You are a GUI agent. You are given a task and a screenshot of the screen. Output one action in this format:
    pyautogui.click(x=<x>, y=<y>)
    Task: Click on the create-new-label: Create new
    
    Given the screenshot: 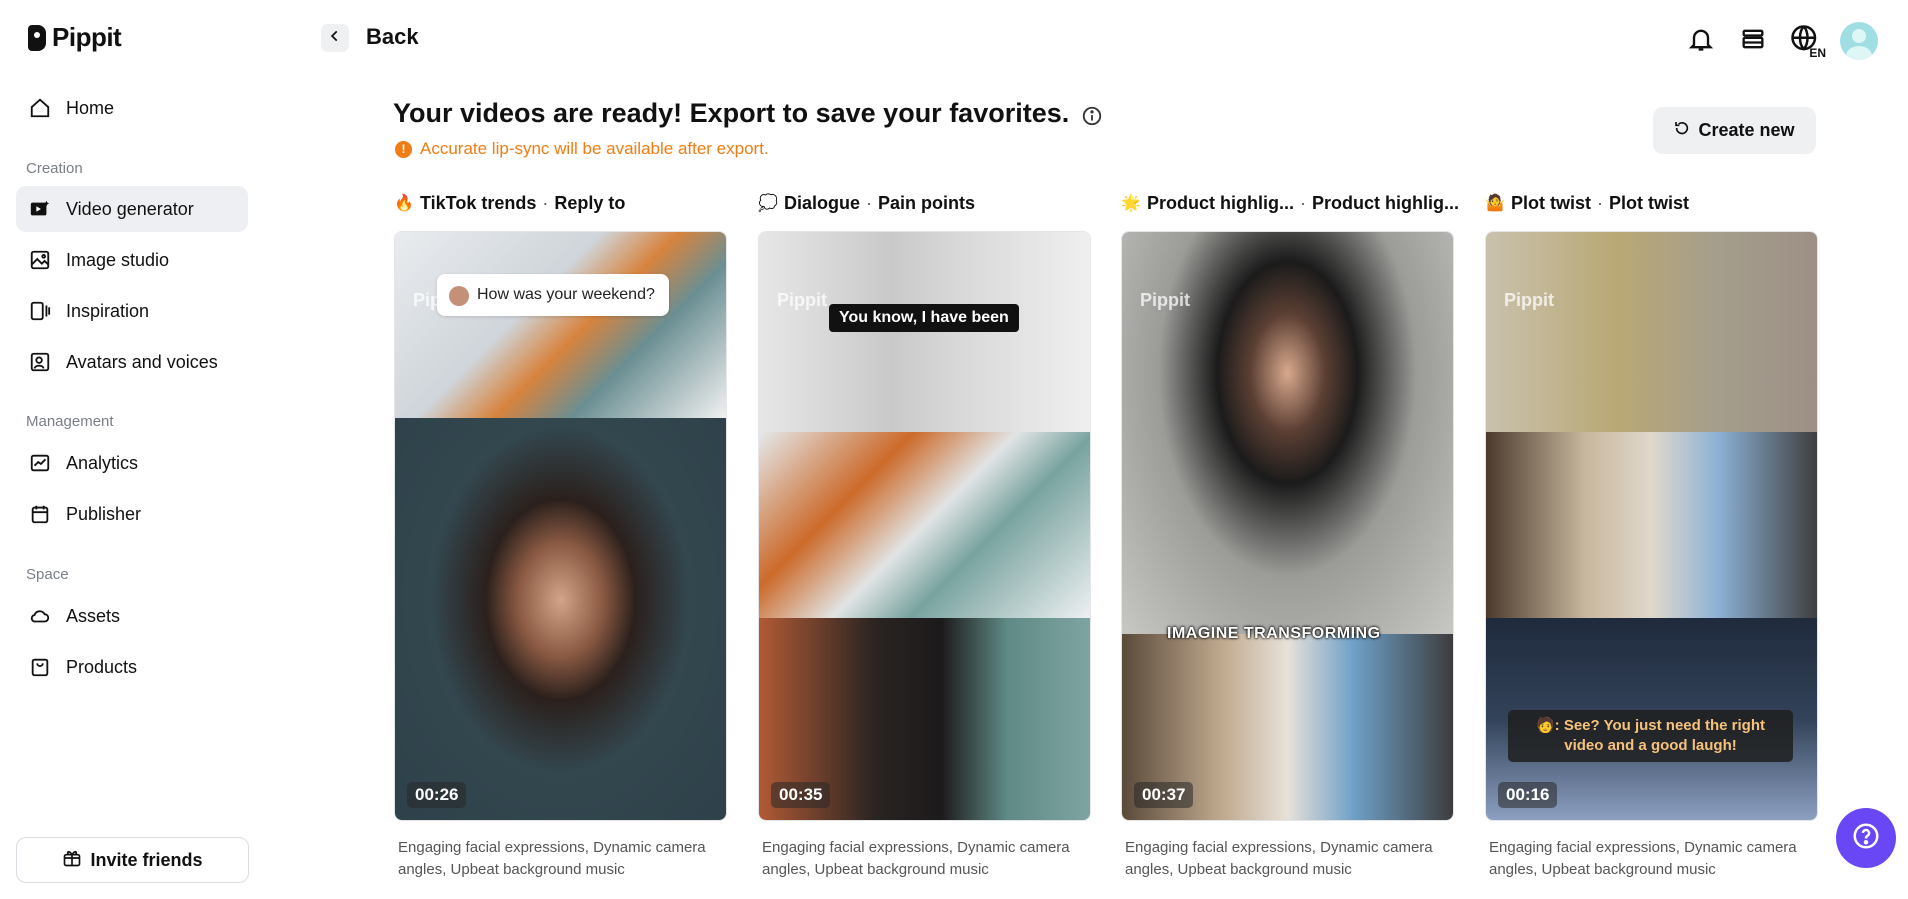 What is the action you would take?
    pyautogui.click(x=1746, y=130)
    